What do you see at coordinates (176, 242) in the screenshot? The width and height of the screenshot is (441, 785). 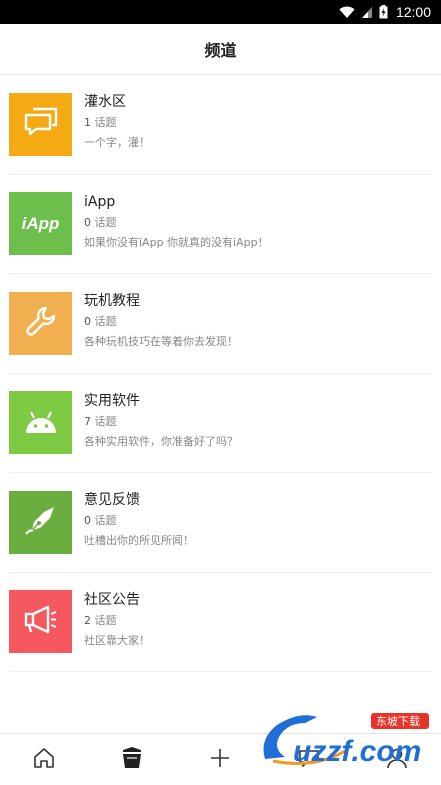 I see `channel-desc: 如果你没有iApp 你就真的没有iApp！` at bounding box center [176, 242].